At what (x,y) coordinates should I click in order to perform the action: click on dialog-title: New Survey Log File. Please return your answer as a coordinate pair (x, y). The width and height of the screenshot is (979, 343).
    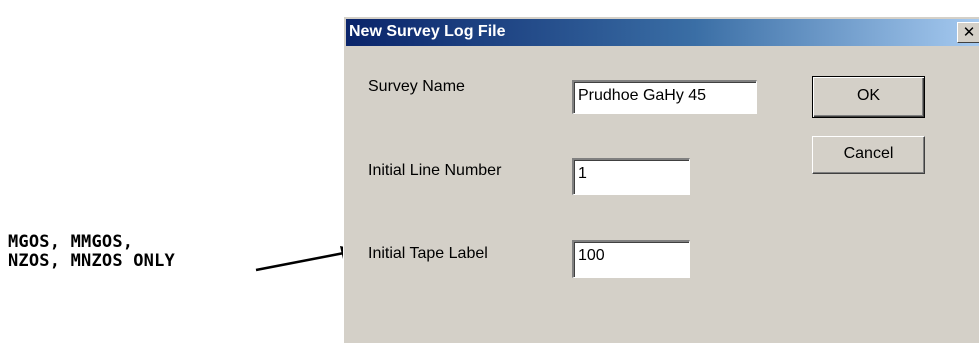
    Looking at the image, I should click on (427, 31).